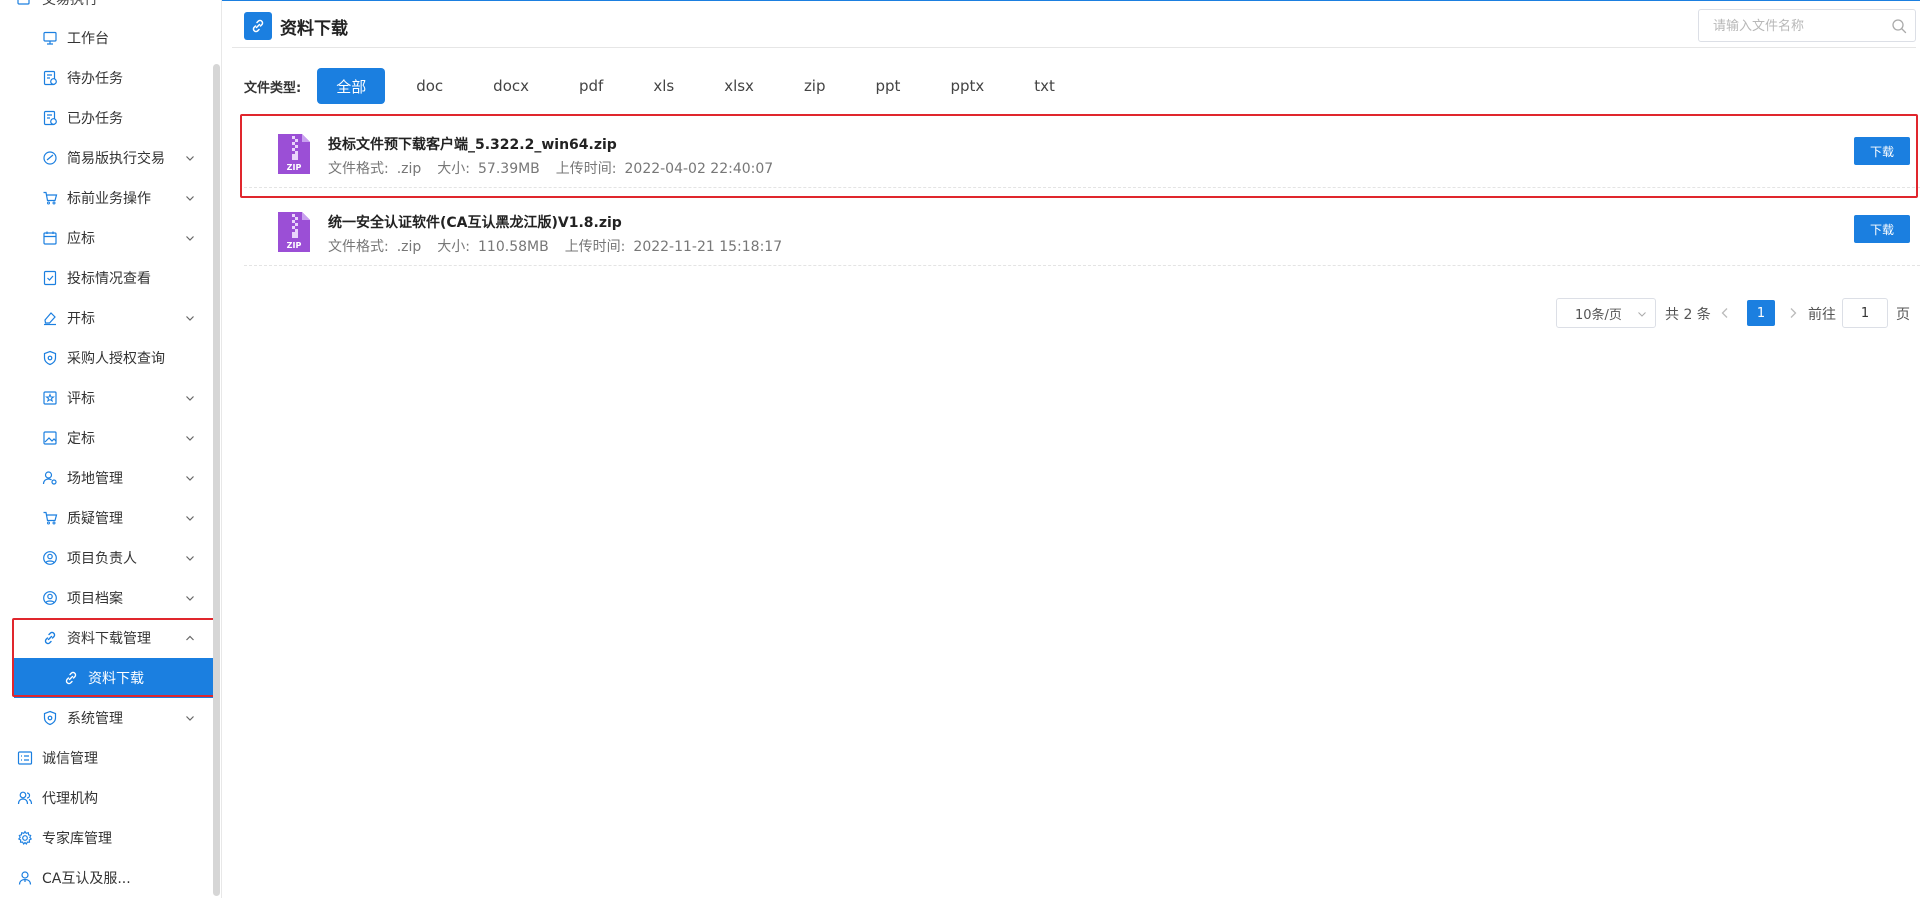 This screenshot has width=1920, height=898. What do you see at coordinates (216, 480) in the screenshot?
I see `sidebar-scrollbar` at bounding box center [216, 480].